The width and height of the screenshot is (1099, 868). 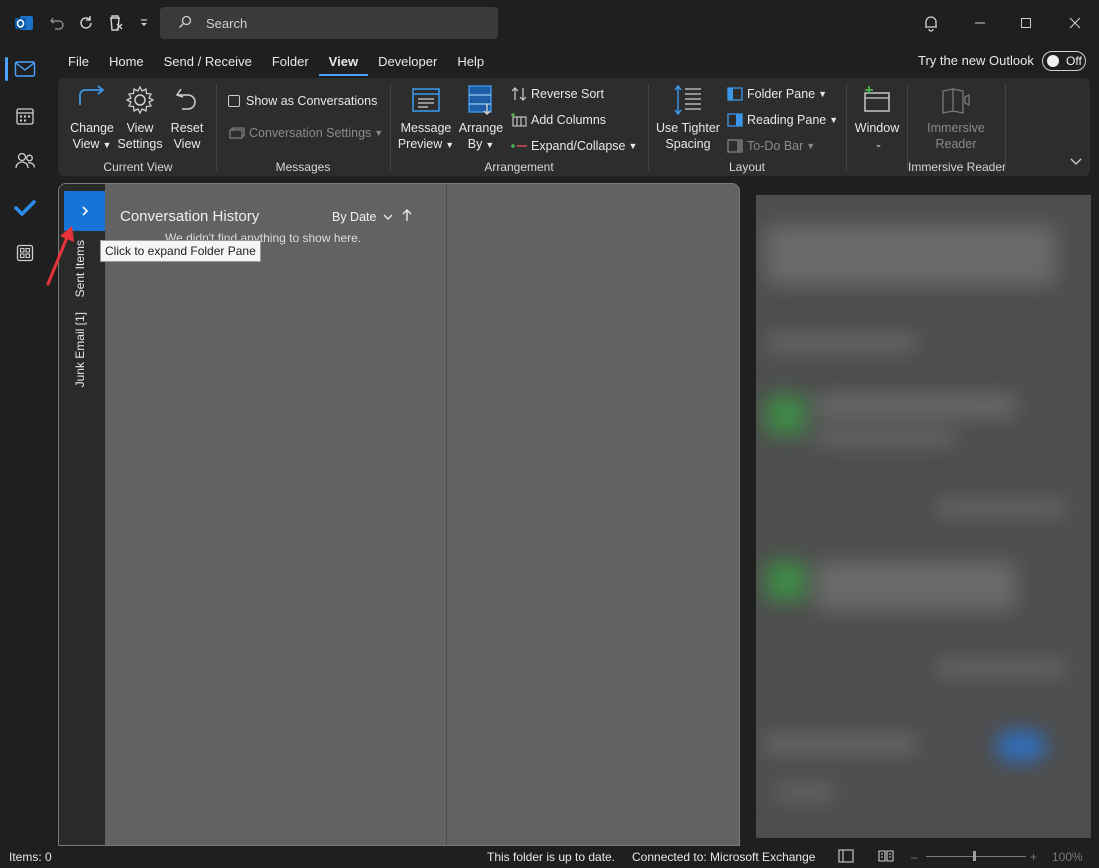 What do you see at coordinates (86, 23) in the screenshot?
I see `refresh-icon` at bounding box center [86, 23].